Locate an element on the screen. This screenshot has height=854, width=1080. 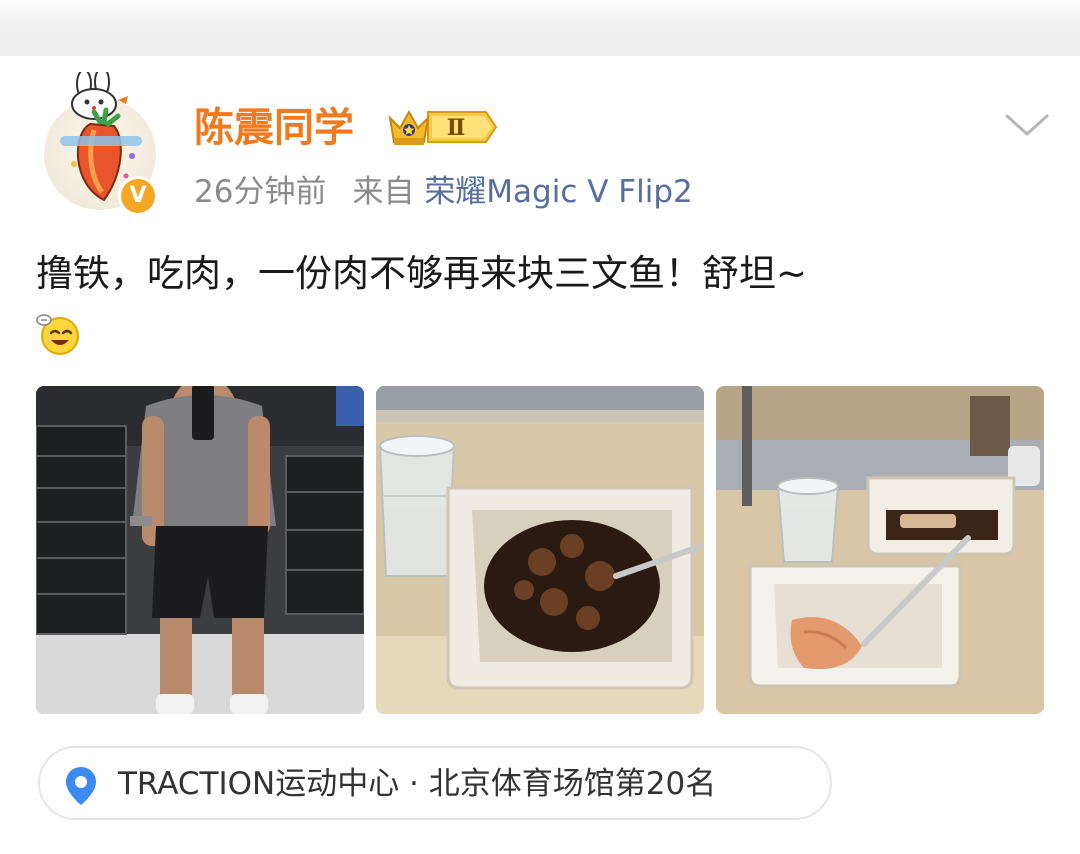
crown-icon: Ⅱ is located at coordinates (443, 127).